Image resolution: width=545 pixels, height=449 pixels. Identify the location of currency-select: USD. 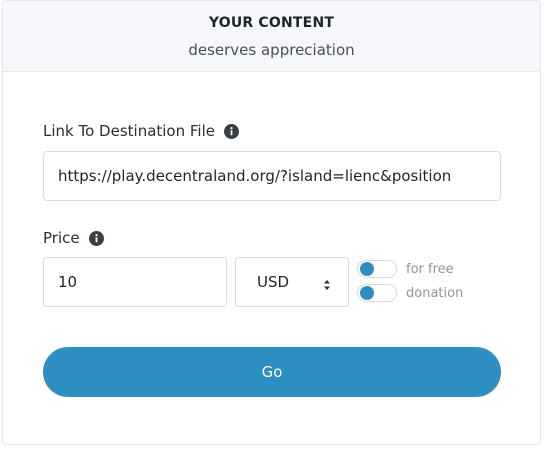
(292, 282).